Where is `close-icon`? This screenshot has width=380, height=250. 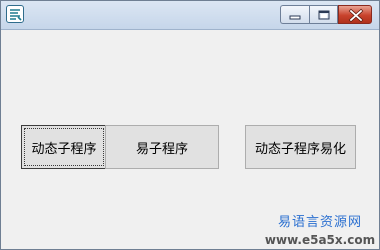 close-icon is located at coordinates (356, 15).